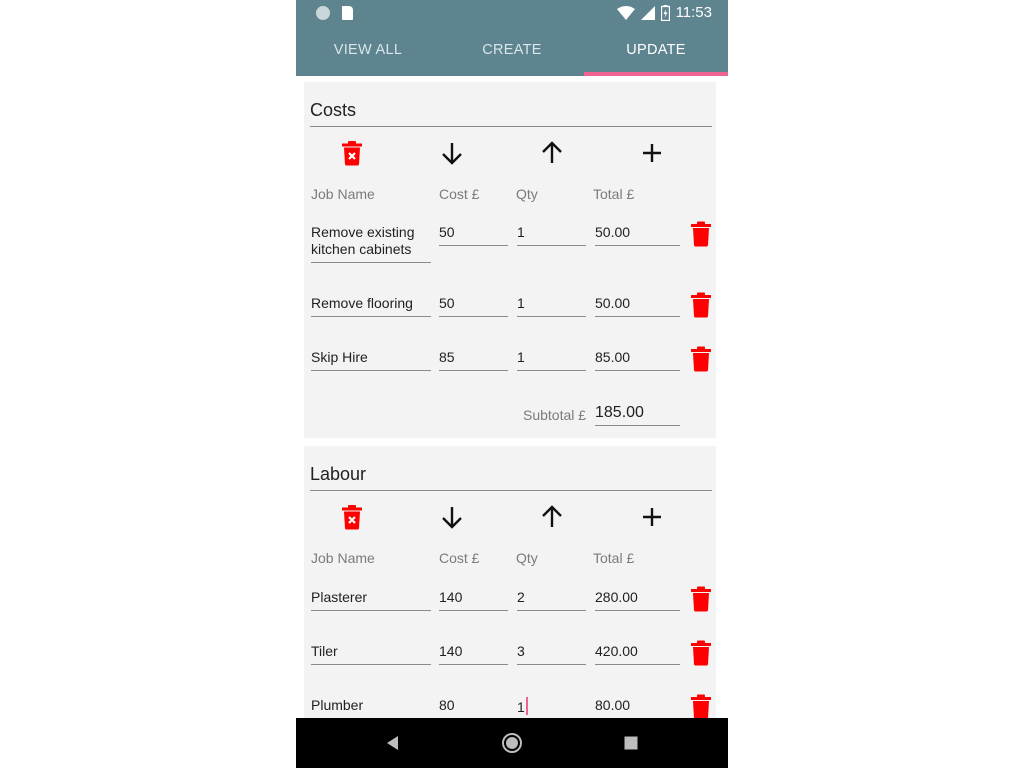 This screenshot has height=768, width=1024. What do you see at coordinates (368, 51) in the screenshot?
I see `tab-view-all: VIEW ALL` at bounding box center [368, 51].